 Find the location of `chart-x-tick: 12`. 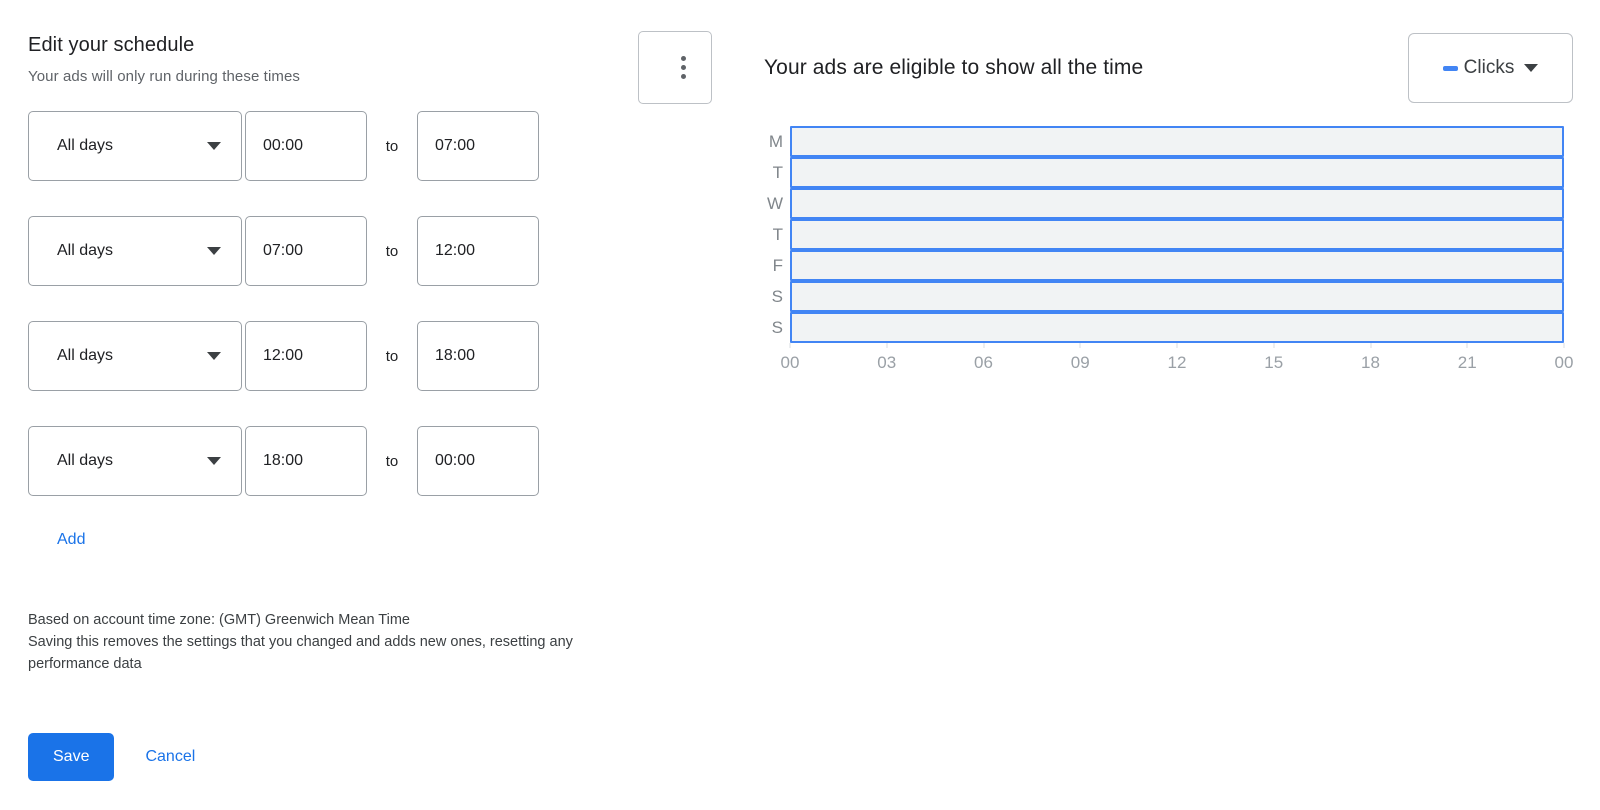

chart-x-tick: 12 is located at coordinates (1177, 362).